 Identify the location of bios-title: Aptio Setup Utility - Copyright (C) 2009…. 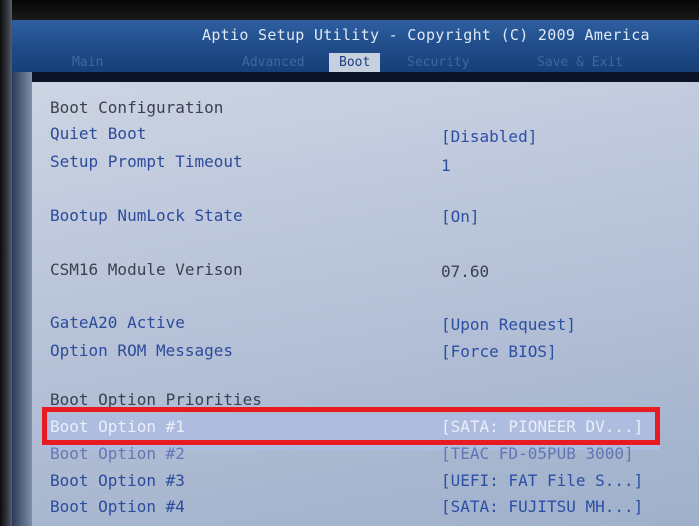
(426, 35).